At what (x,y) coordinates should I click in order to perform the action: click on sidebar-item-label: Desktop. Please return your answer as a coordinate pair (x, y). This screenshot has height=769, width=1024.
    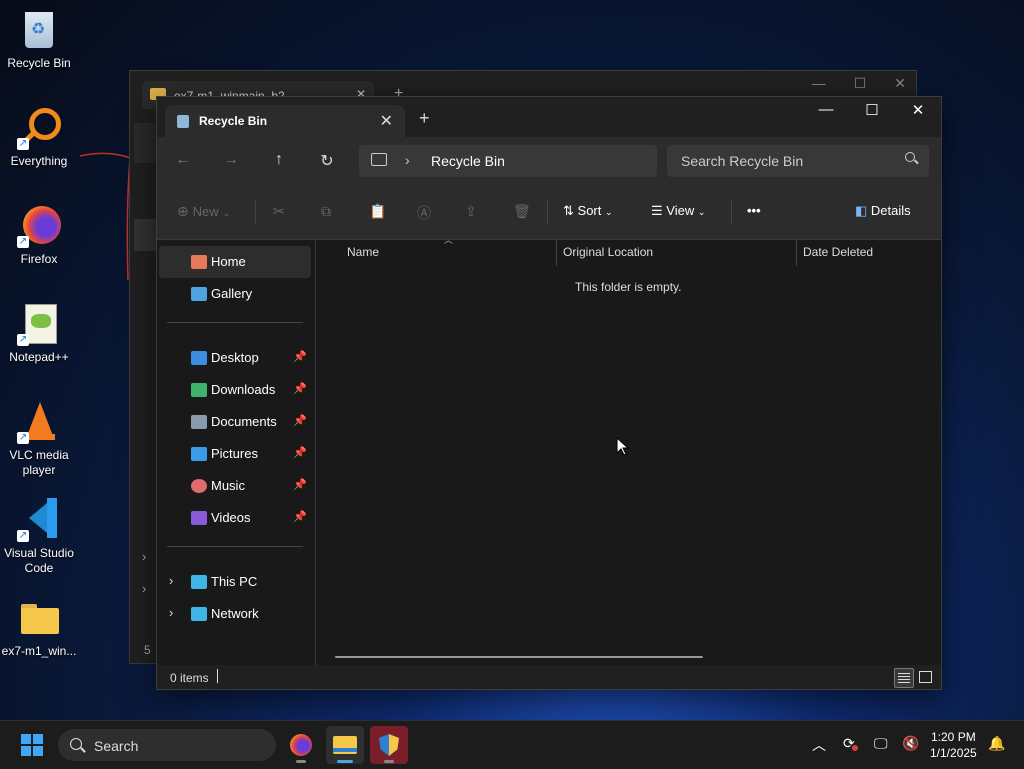
    Looking at the image, I should click on (235, 357).